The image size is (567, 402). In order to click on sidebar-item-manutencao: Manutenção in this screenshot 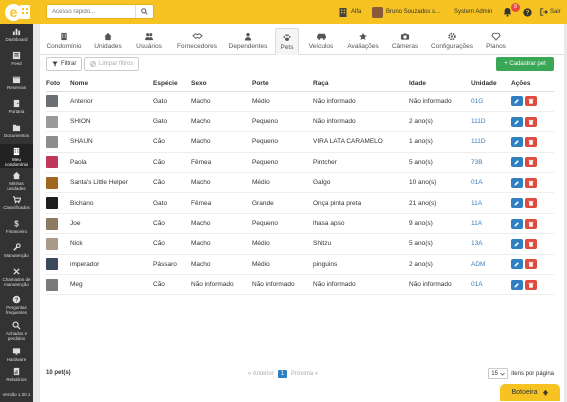, I will do `click(16, 252)`.